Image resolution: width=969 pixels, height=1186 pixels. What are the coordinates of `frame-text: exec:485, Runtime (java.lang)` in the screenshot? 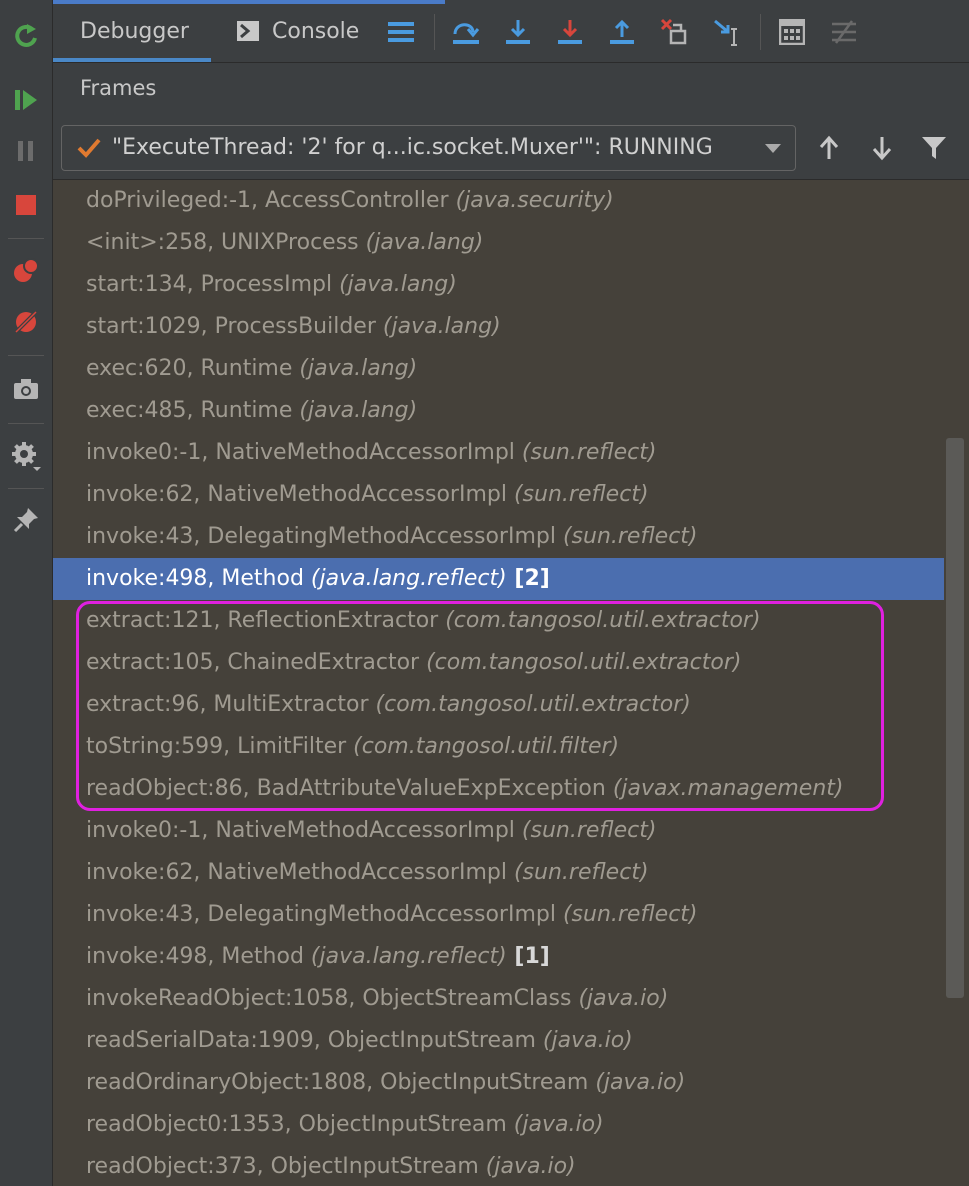 It's located at (251, 411).